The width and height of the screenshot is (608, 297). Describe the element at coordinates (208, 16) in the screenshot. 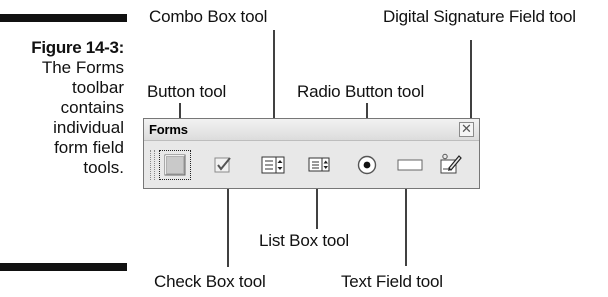

I see `combo-box-tool-label: Combo Box tool` at that location.